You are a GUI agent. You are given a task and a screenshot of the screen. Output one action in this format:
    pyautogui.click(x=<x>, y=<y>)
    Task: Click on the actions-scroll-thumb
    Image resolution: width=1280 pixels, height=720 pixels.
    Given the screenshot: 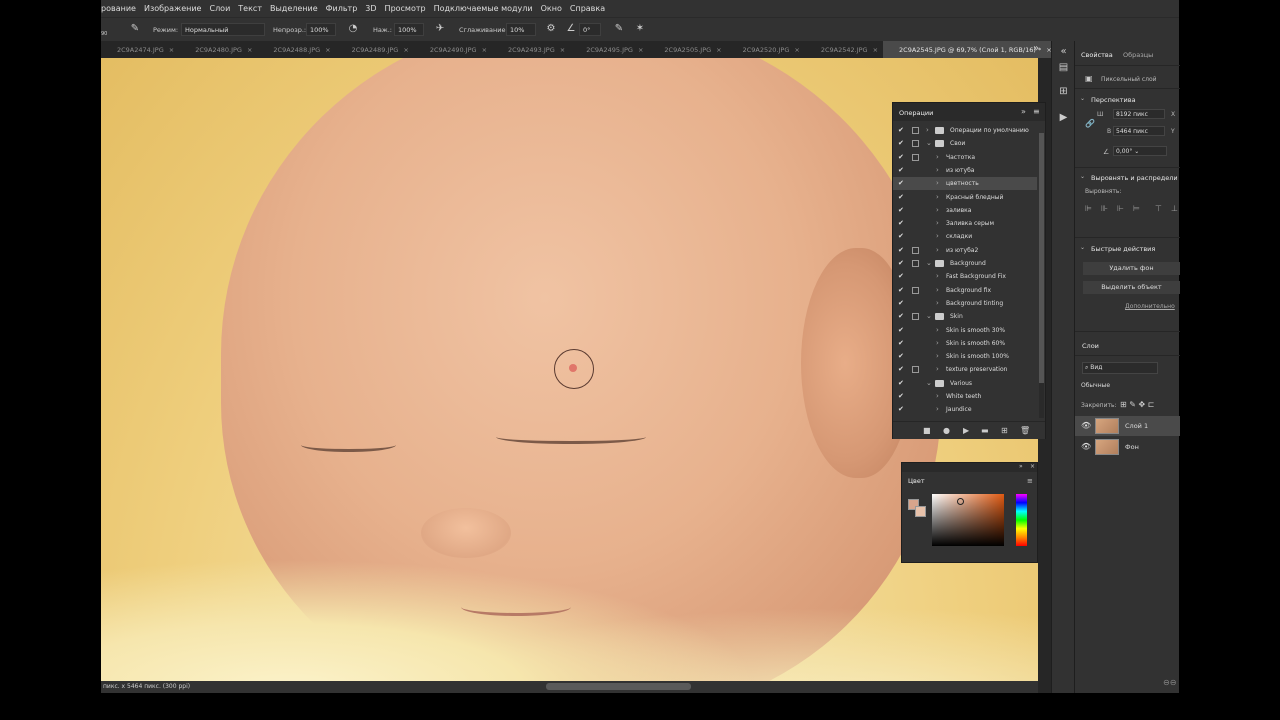 What is the action you would take?
    pyautogui.click(x=1041, y=258)
    